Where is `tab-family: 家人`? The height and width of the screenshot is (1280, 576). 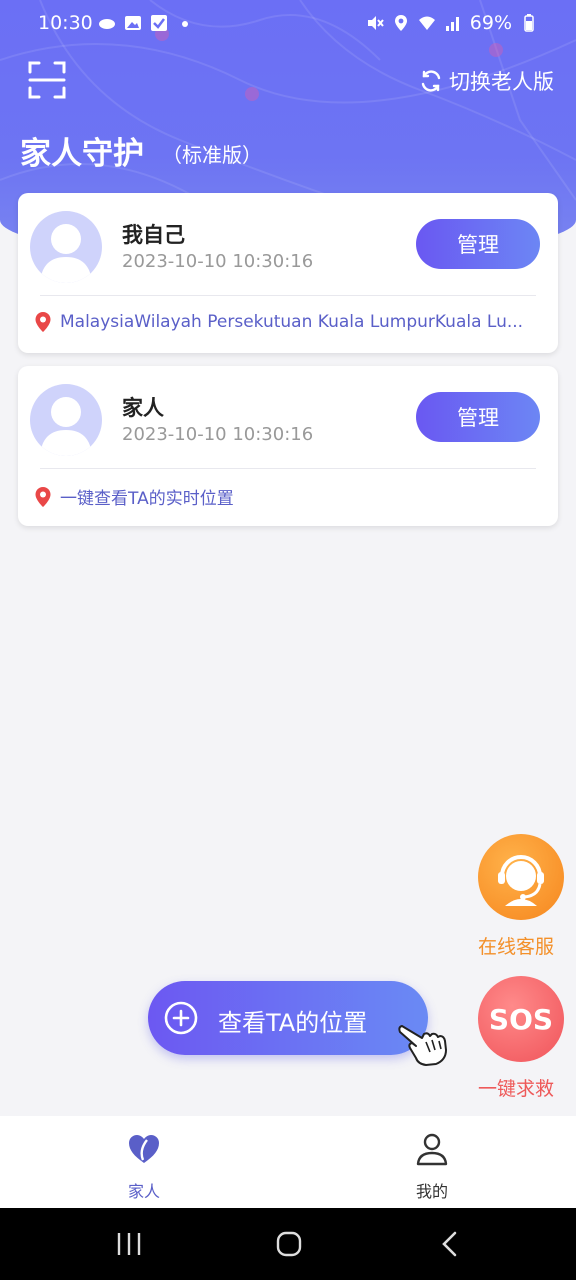
tab-family: 家人 is located at coordinates (144, 1162).